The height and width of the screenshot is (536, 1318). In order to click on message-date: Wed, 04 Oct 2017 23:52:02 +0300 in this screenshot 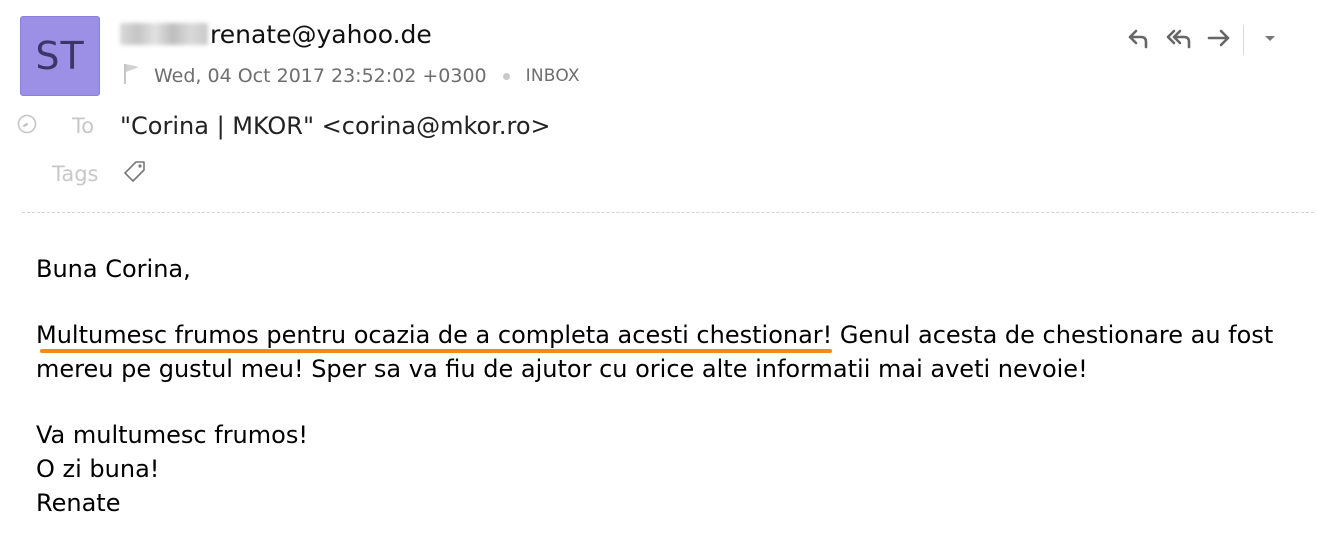, I will do `click(320, 76)`.